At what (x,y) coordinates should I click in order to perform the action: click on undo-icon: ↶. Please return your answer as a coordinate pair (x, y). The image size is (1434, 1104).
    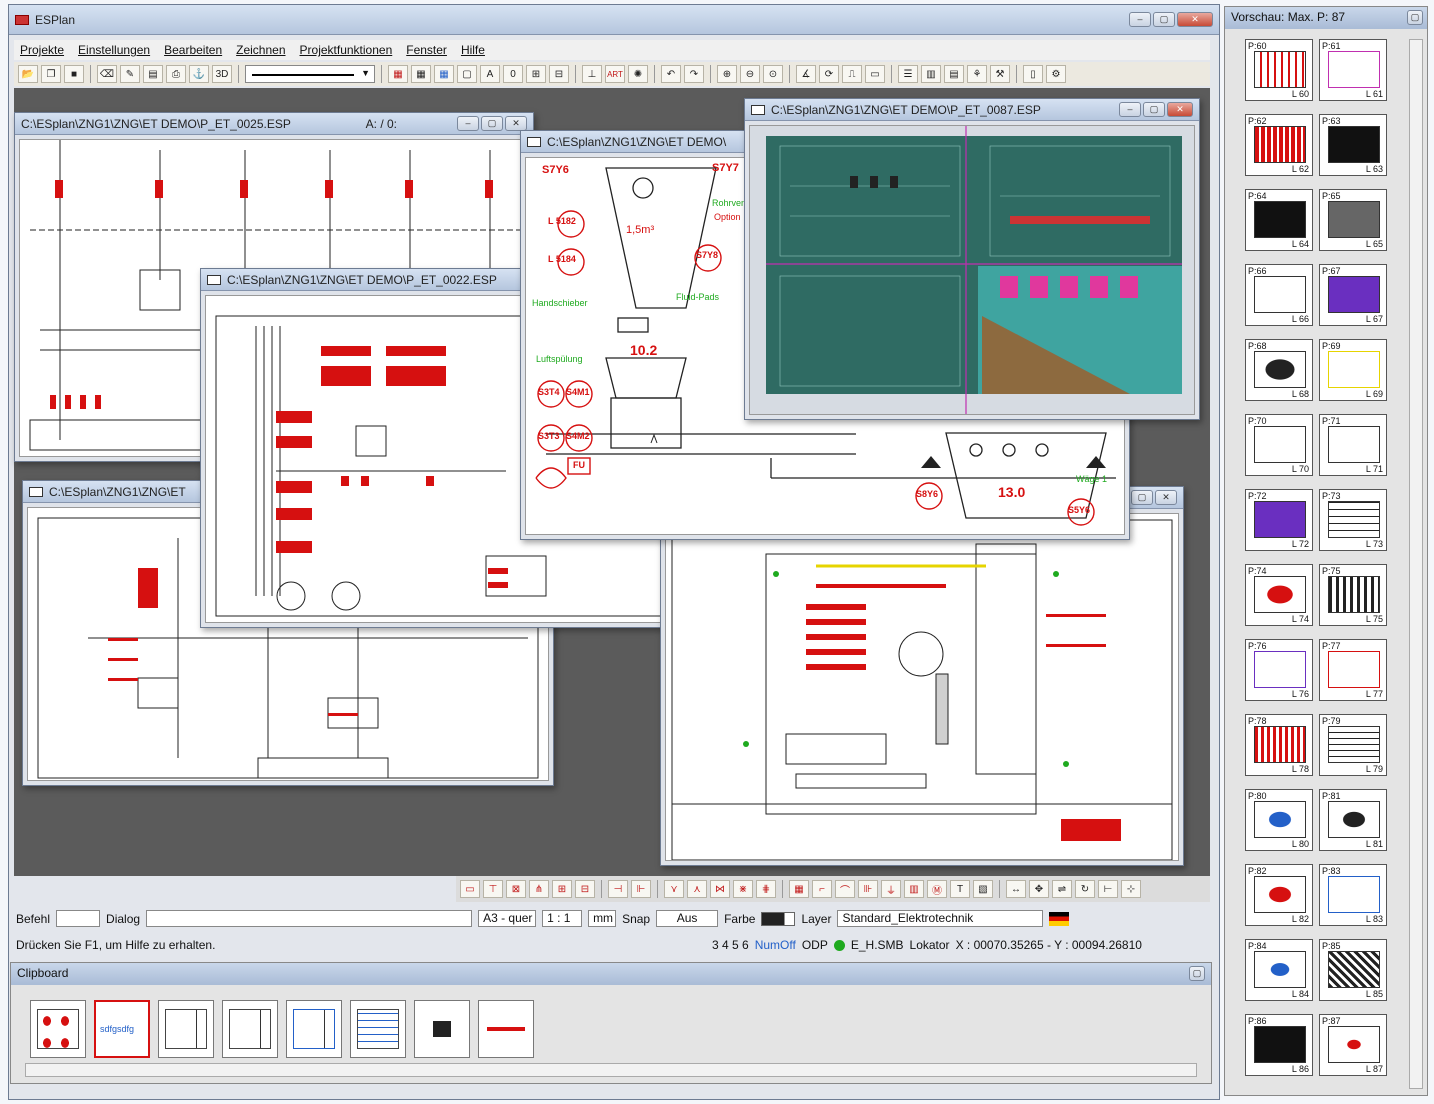
    Looking at the image, I should click on (671, 74).